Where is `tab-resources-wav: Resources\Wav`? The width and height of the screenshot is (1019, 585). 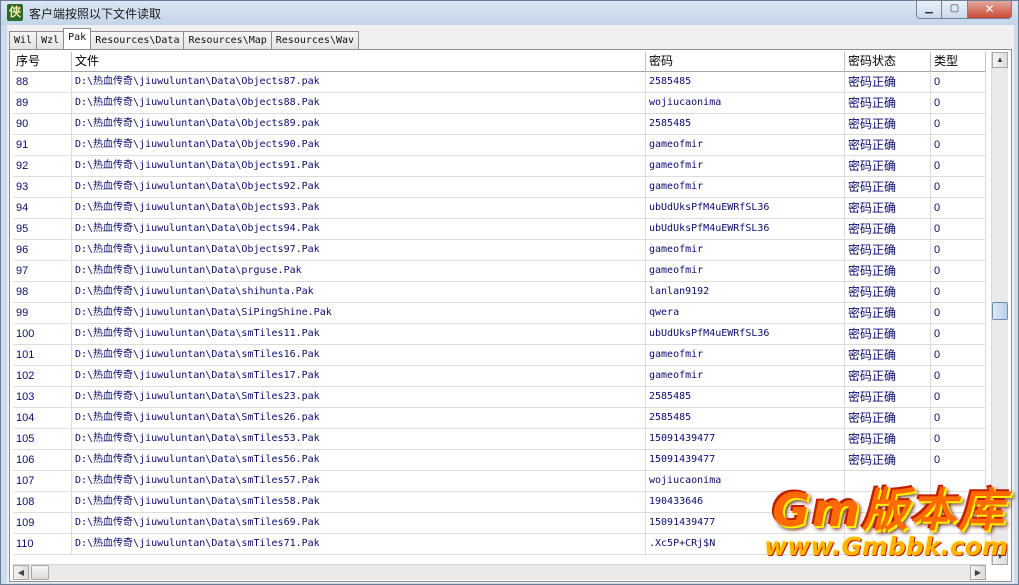
tab-resources-wav: Resources\Wav is located at coordinates (315, 40).